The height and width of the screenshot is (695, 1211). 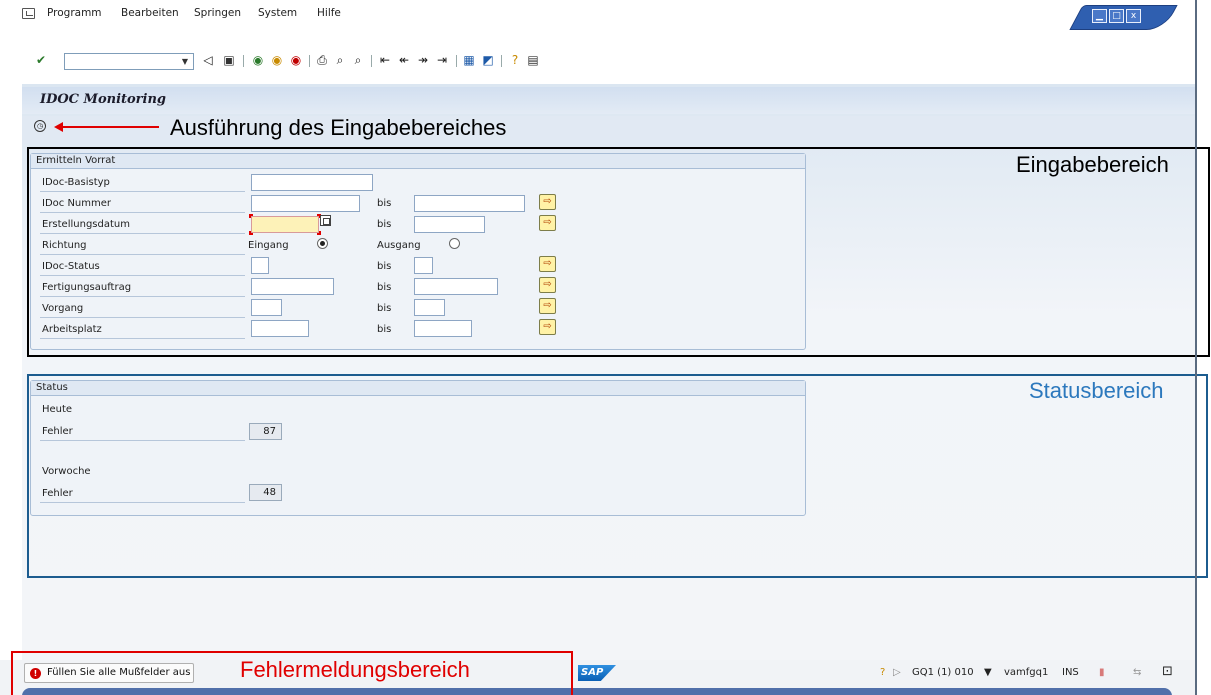 What do you see at coordinates (277, 60) in the screenshot?
I see `exit-icon: ◉` at bounding box center [277, 60].